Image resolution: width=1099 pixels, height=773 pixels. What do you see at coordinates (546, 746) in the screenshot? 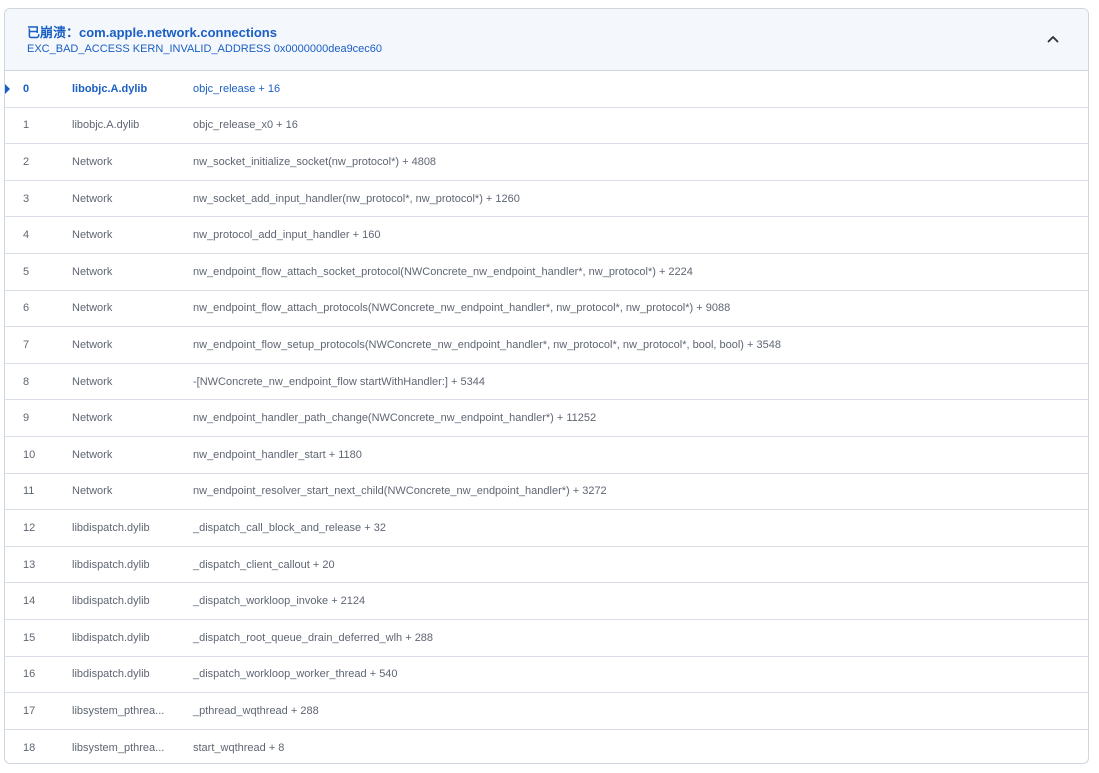
I see `stack-frame-row: 18 libsystem_pthrea... start_wqthread + 8` at bounding box center [546, 746].